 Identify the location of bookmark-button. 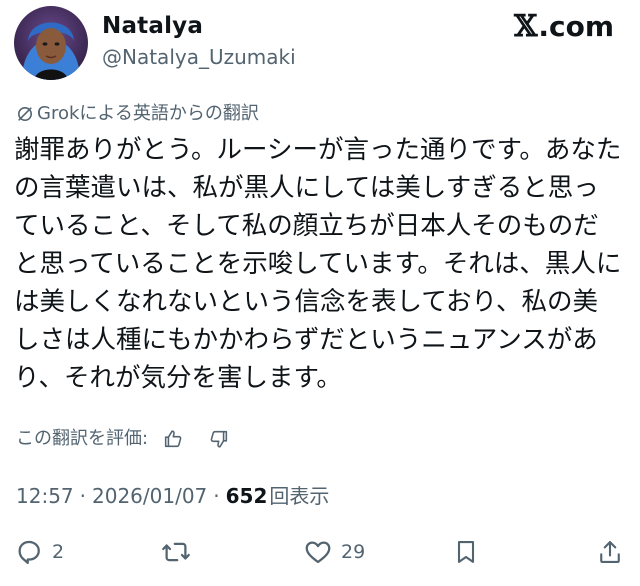
(466, 552).